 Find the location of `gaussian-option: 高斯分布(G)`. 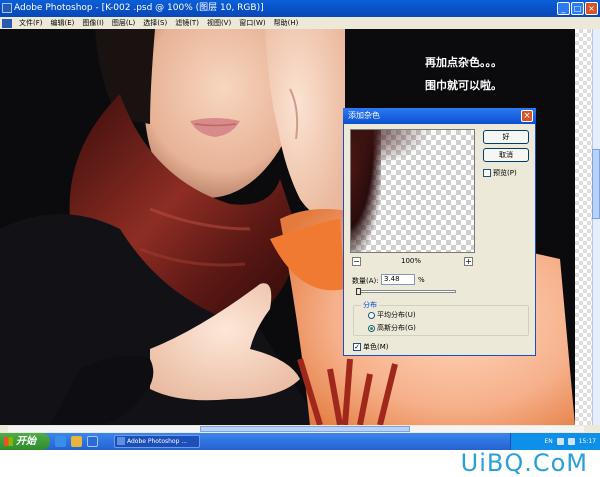

gaussian-option: 高斯分布(G) is located at coordinates (392, 328).